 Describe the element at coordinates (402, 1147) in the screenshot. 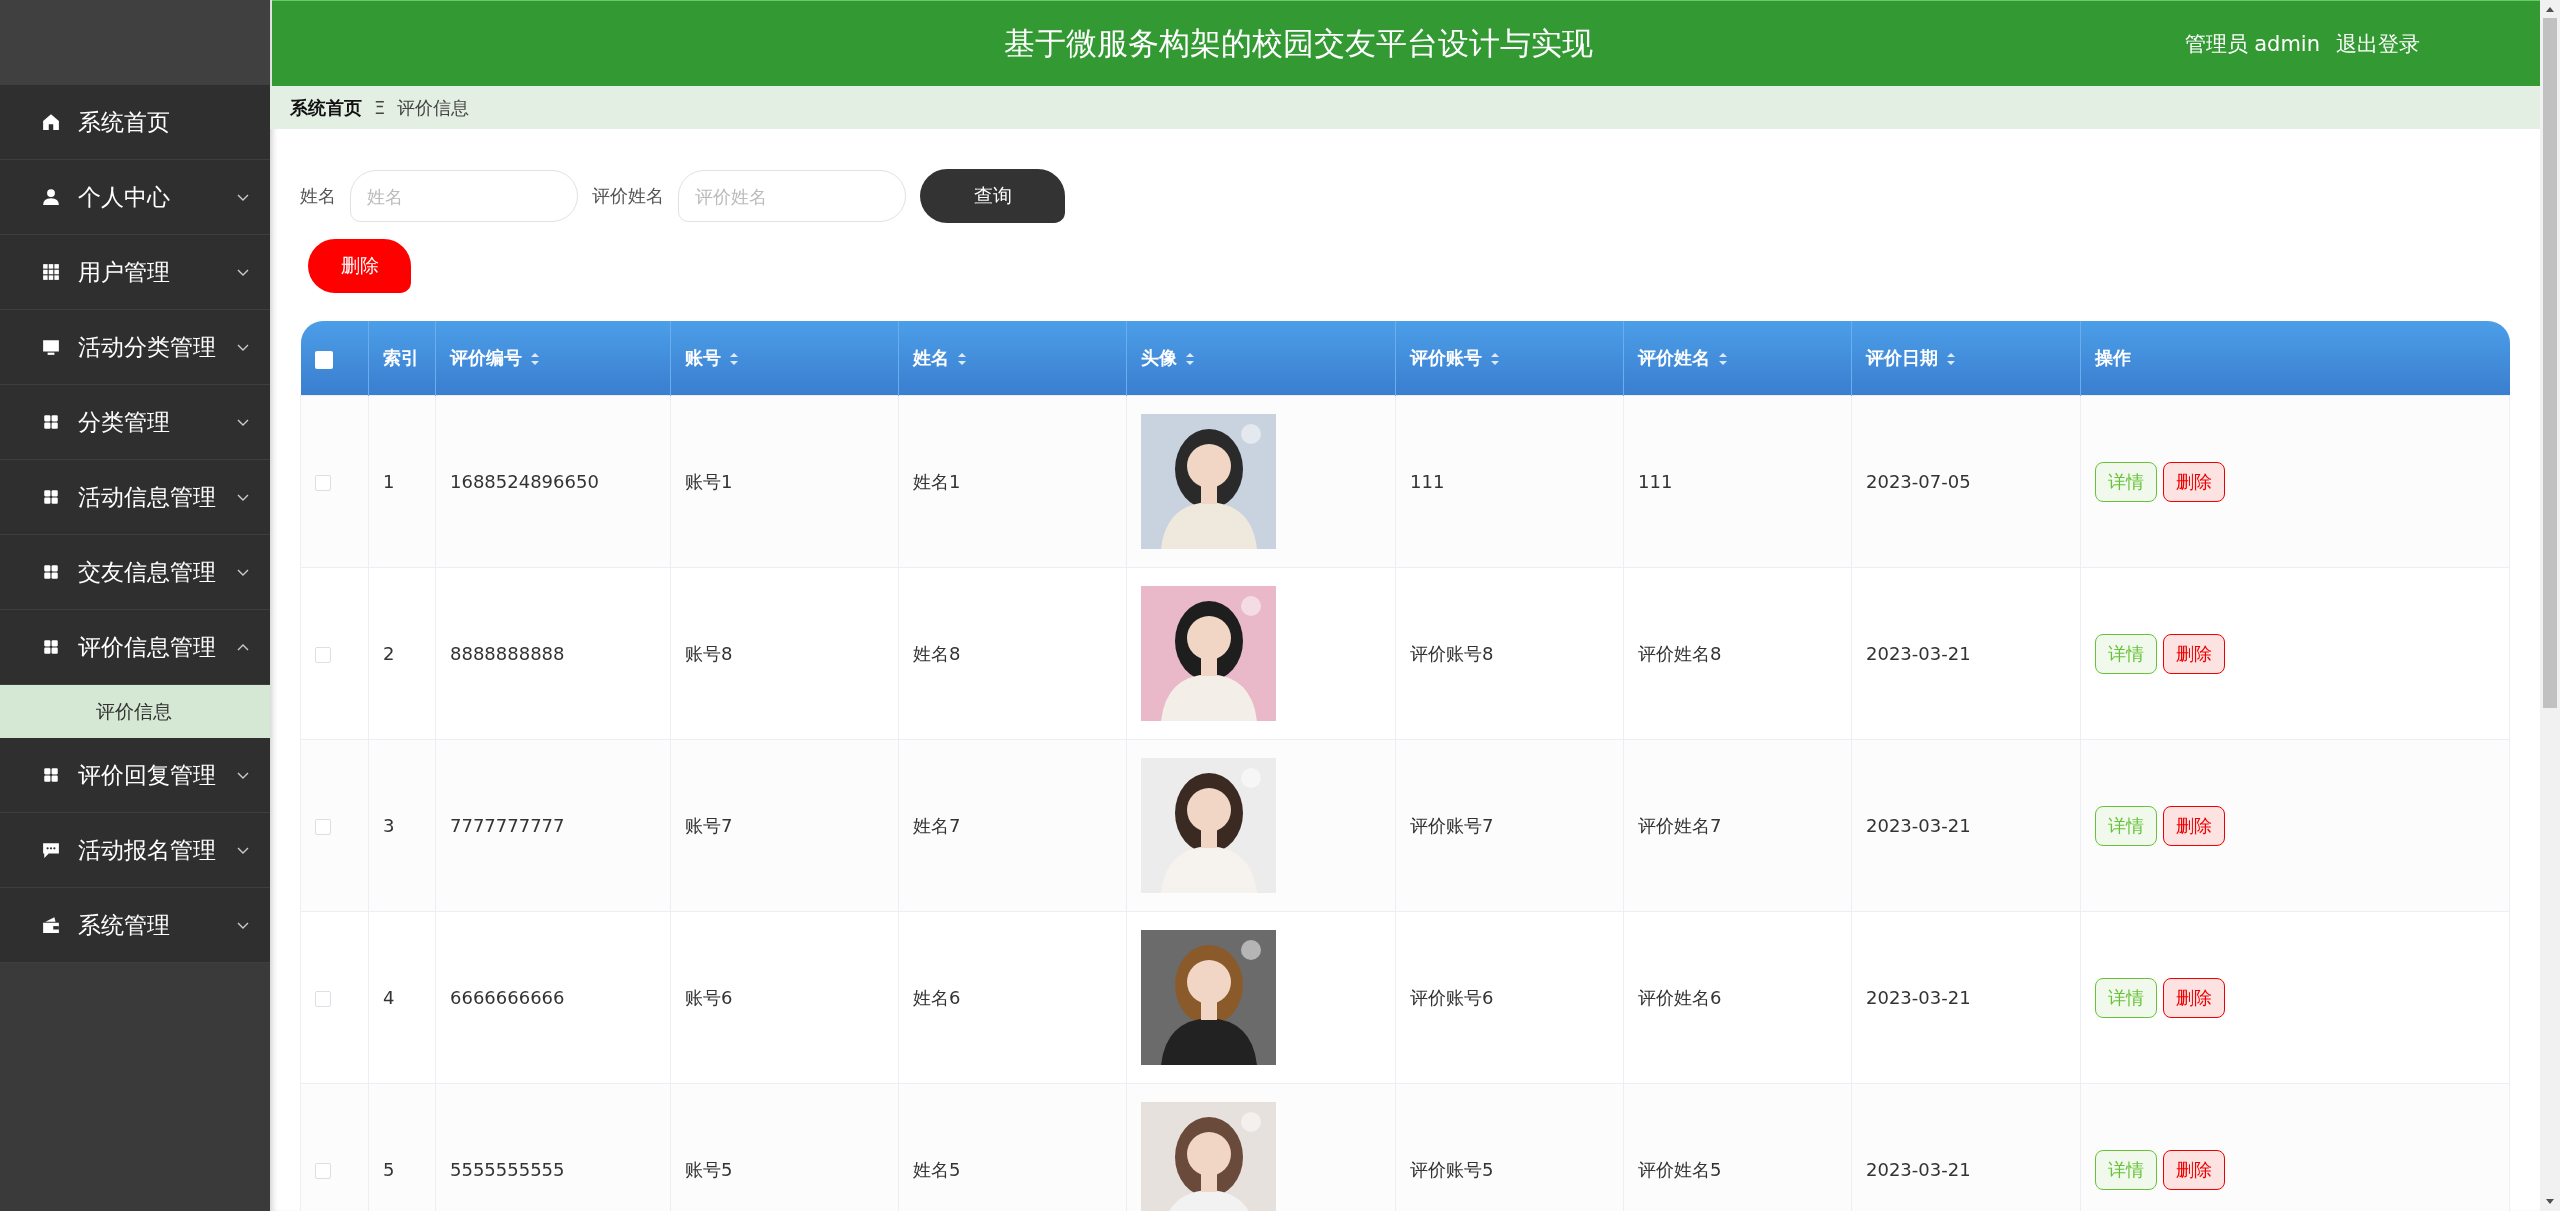

I see `table-cell: 5` at that location.